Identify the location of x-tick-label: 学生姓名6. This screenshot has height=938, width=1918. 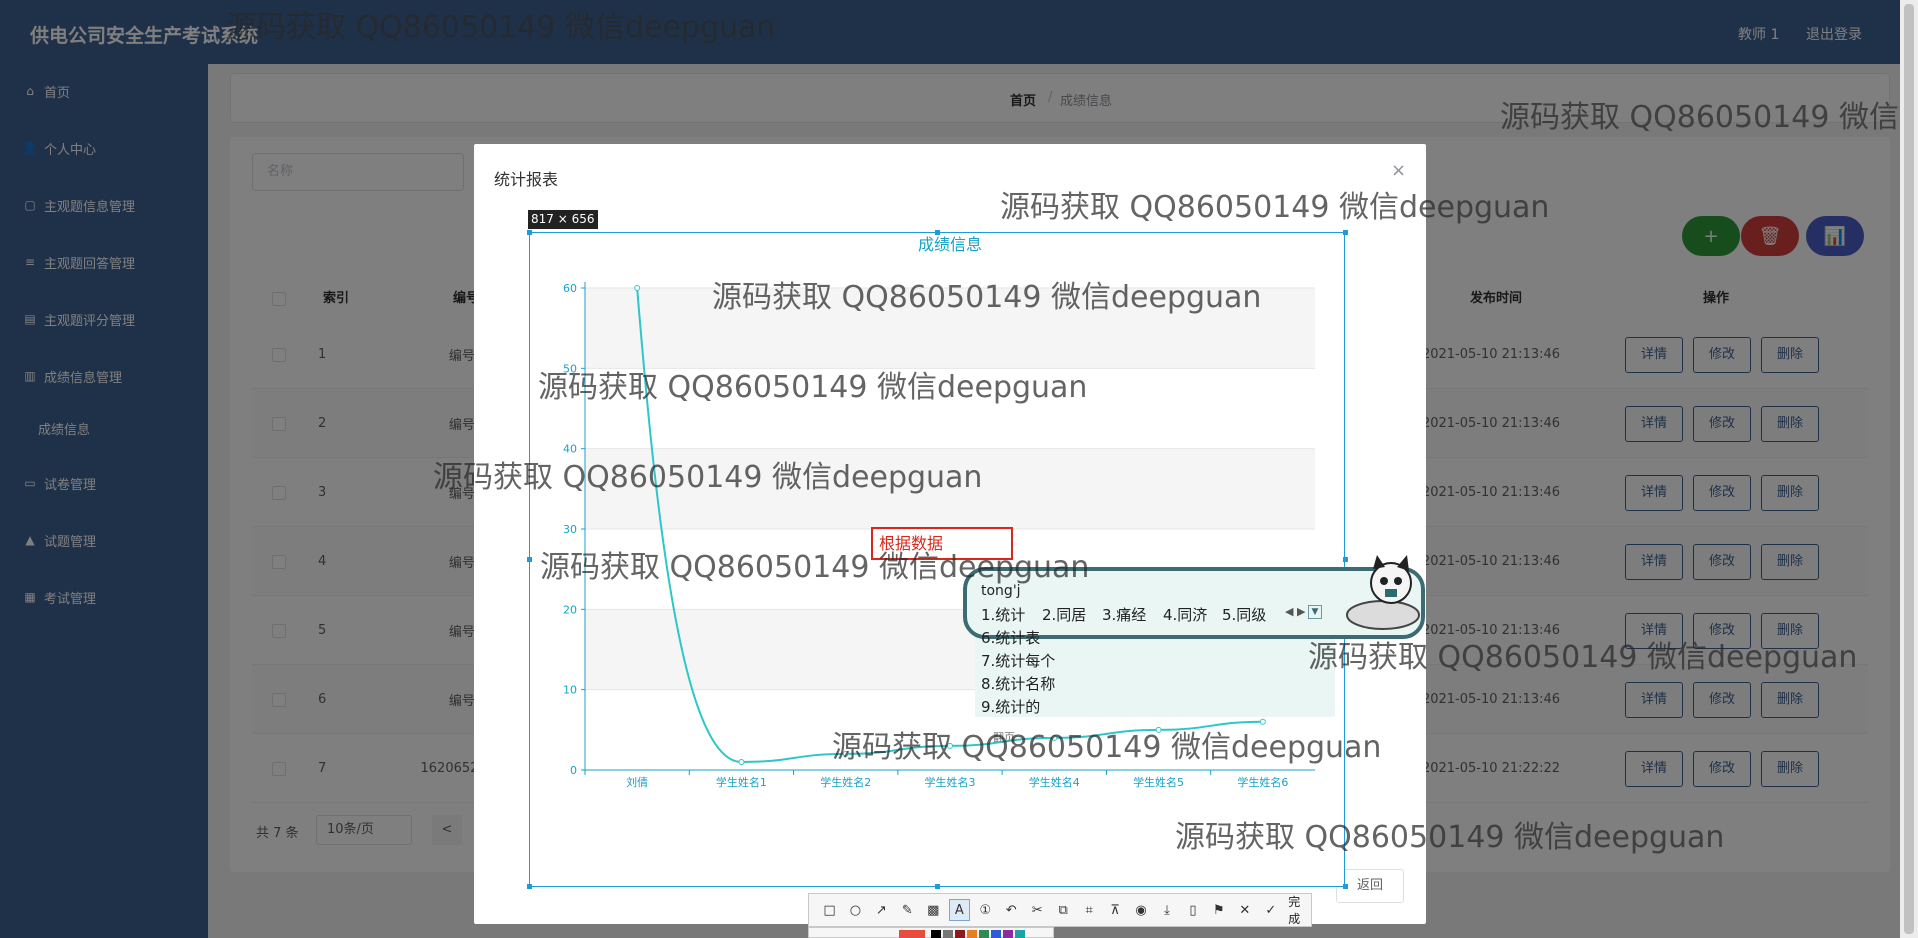
(1262, 782).